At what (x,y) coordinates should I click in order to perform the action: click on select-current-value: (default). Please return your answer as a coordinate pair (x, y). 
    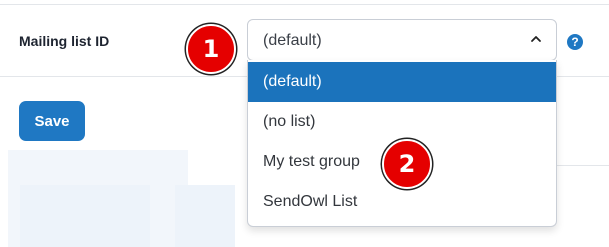
    Looking at the image, I should click on (292, 40).